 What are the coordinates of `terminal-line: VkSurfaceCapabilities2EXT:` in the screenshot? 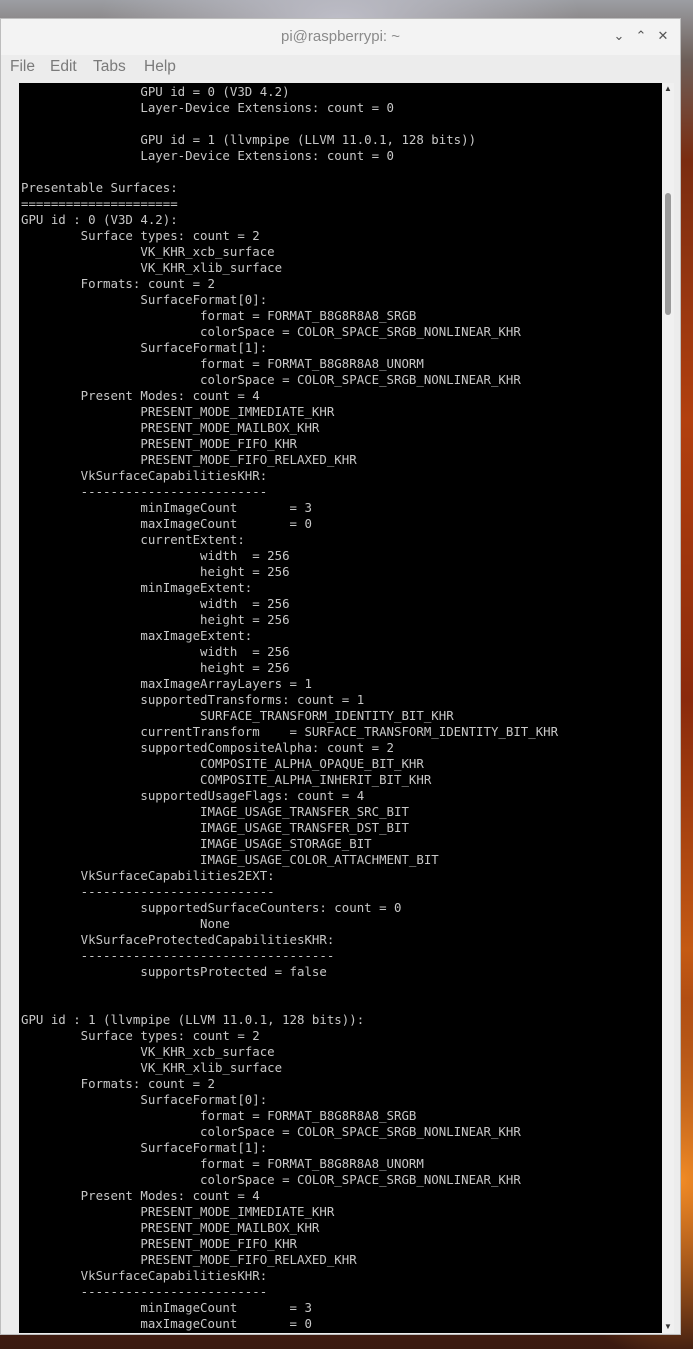 It's located at (148, 875).